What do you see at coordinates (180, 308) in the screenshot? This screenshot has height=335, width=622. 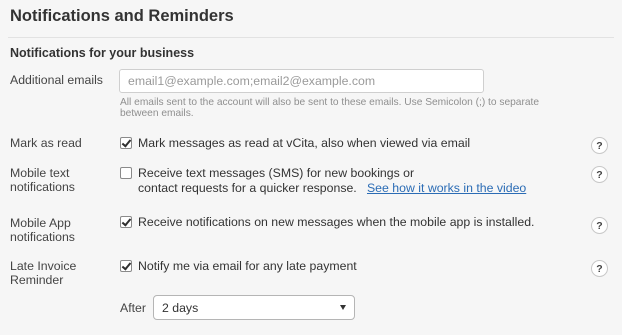 I see `after-days-selected-value: 2 days` at bounding box center [180, 308].